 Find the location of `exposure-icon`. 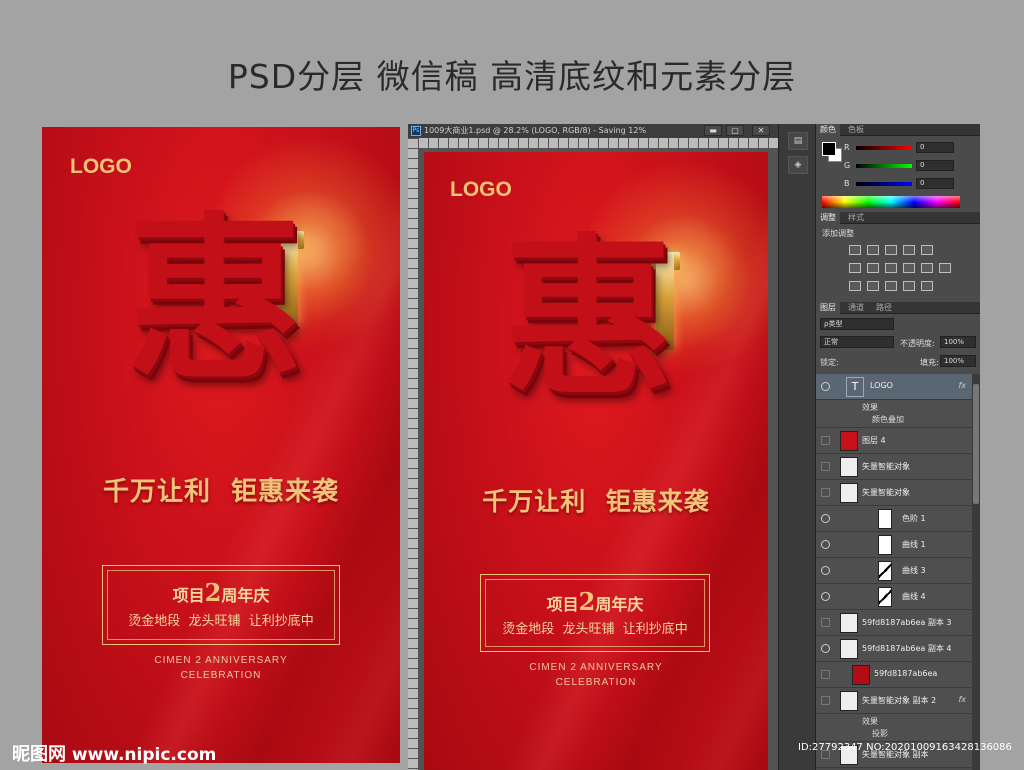

exposure-icon is located at coordinates (909, 250).